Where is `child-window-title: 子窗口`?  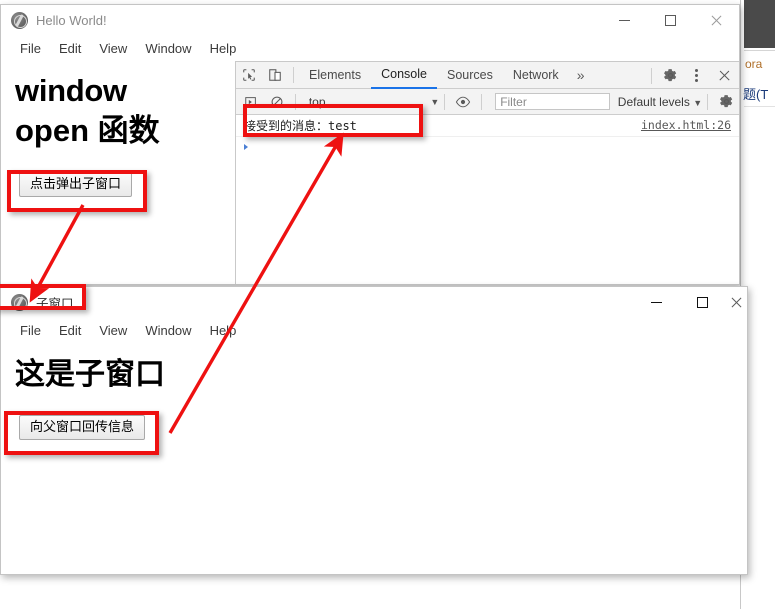 child-window-title: 子窗口 is located at coordinates (55, 303).